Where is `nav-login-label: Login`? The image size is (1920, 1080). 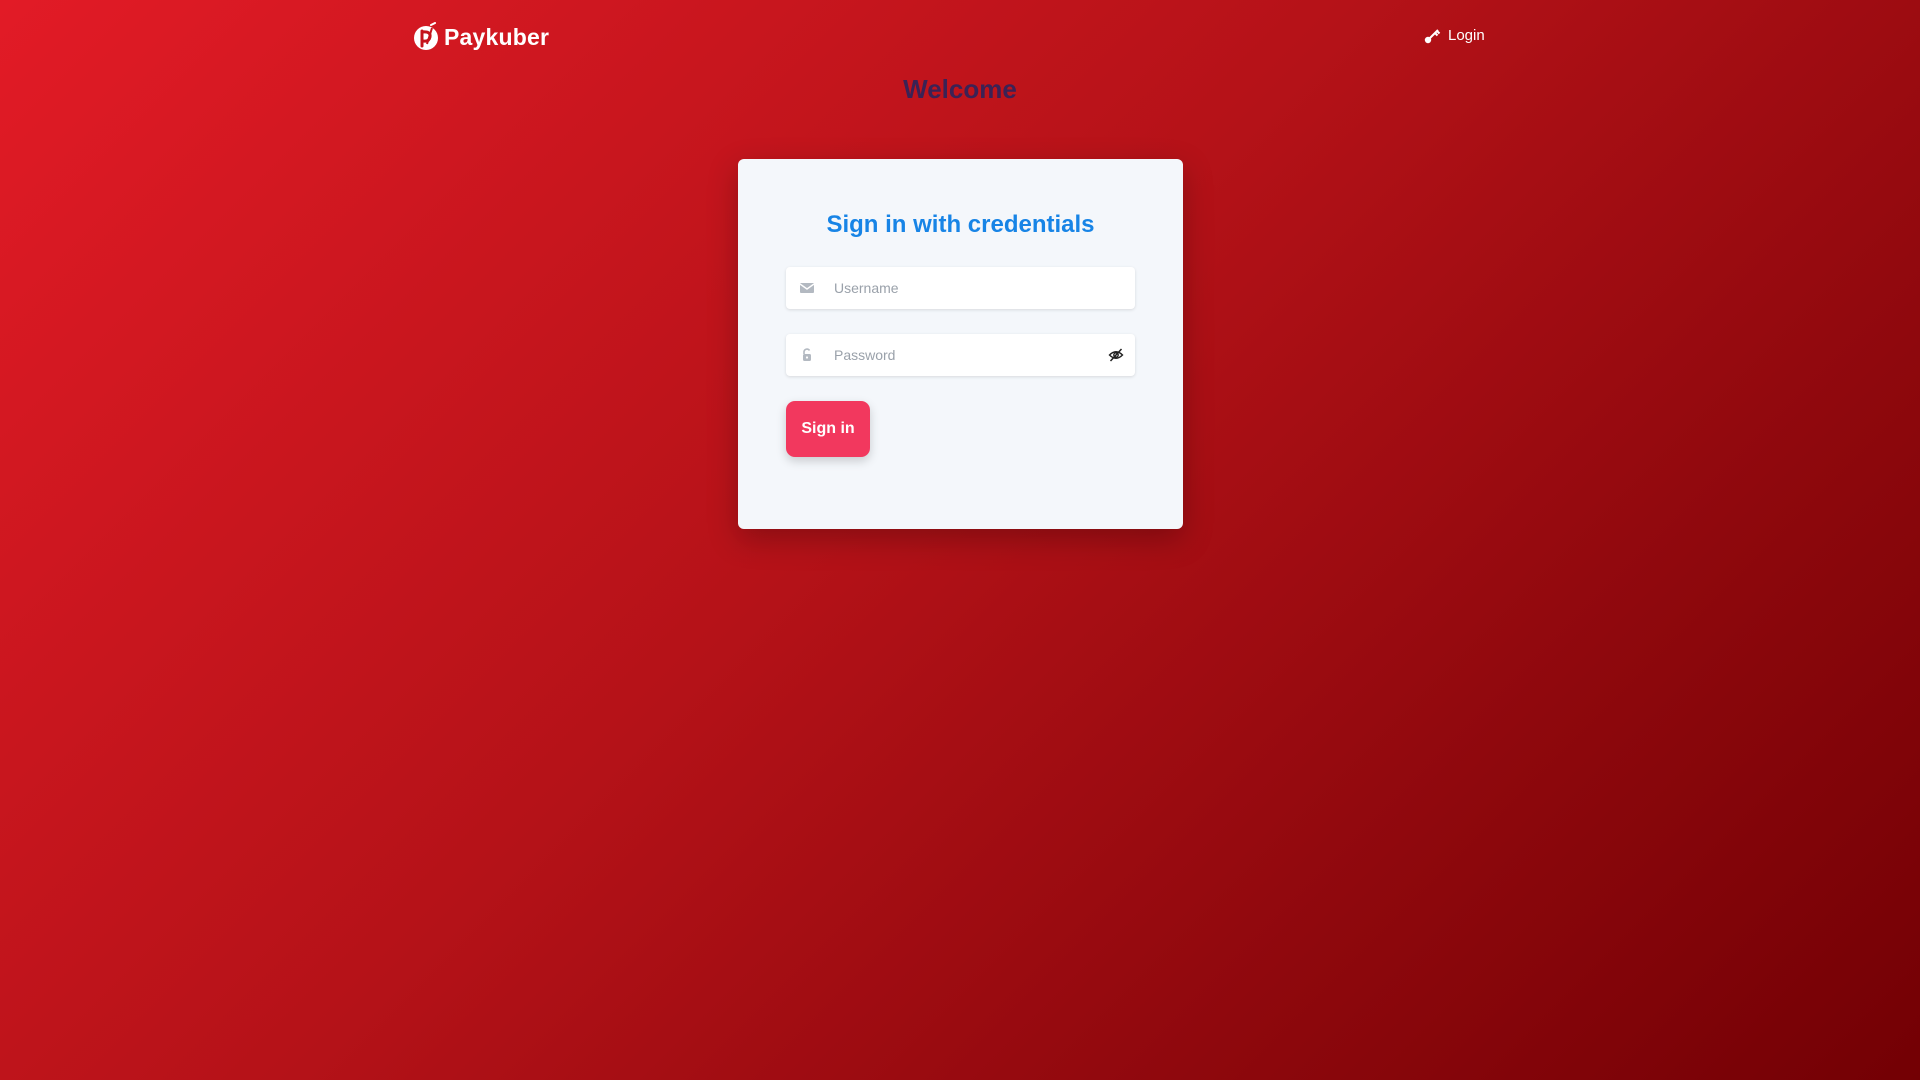
nav-login-label: Login is located at coordinates (1466, 35).